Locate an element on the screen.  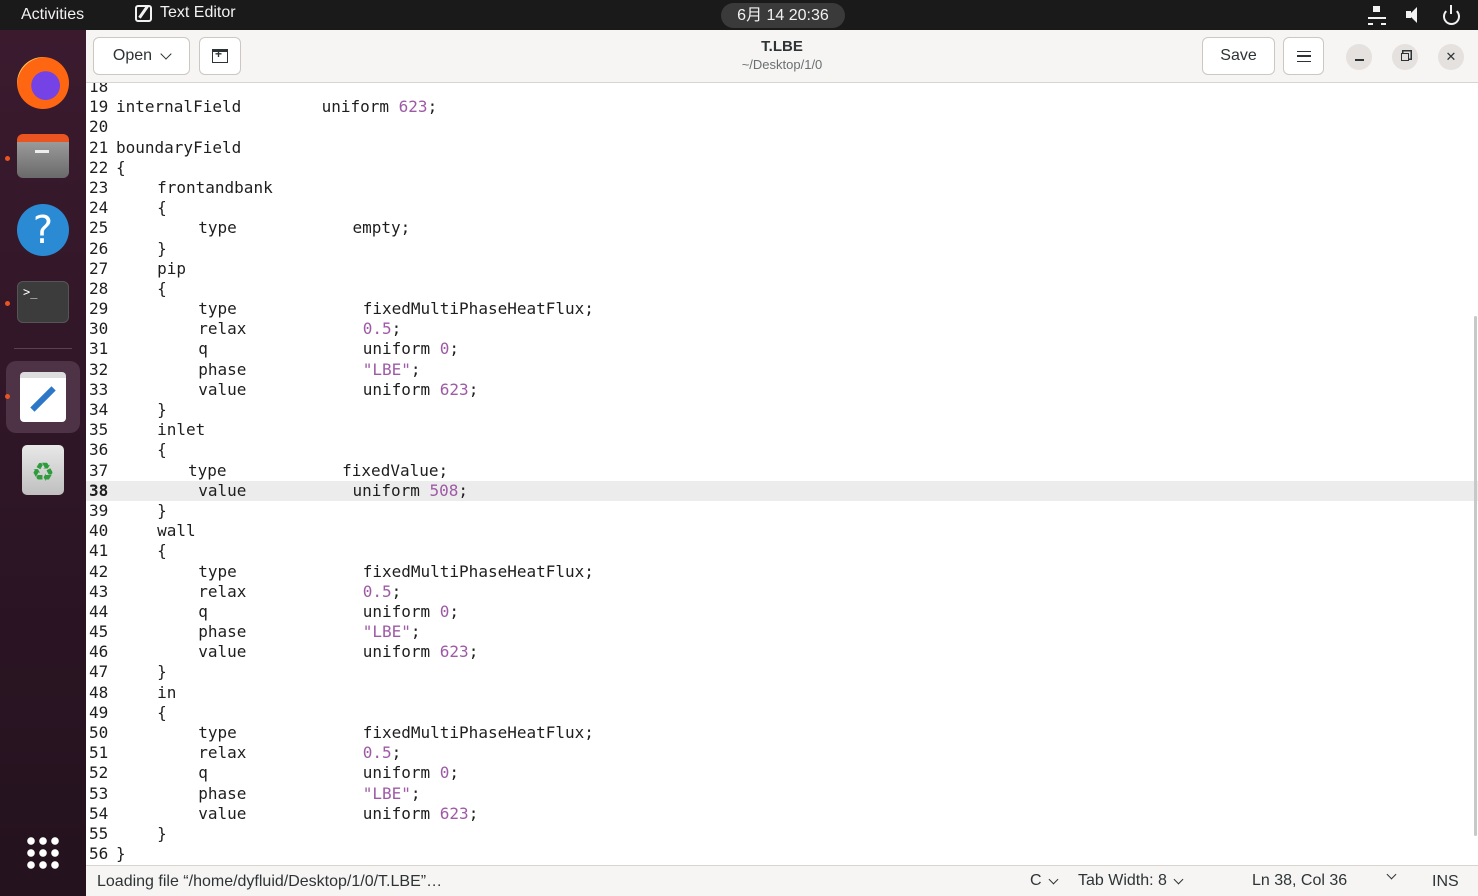
code-line: 44 q uniform 0; is located at coordinates (782, 612).